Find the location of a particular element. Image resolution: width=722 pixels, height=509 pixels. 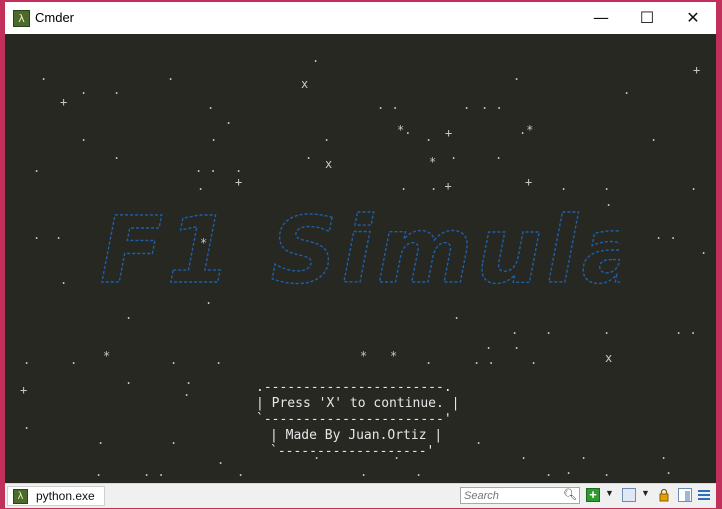

search-box: 🔍︎ is located at coordinates (520, 495).